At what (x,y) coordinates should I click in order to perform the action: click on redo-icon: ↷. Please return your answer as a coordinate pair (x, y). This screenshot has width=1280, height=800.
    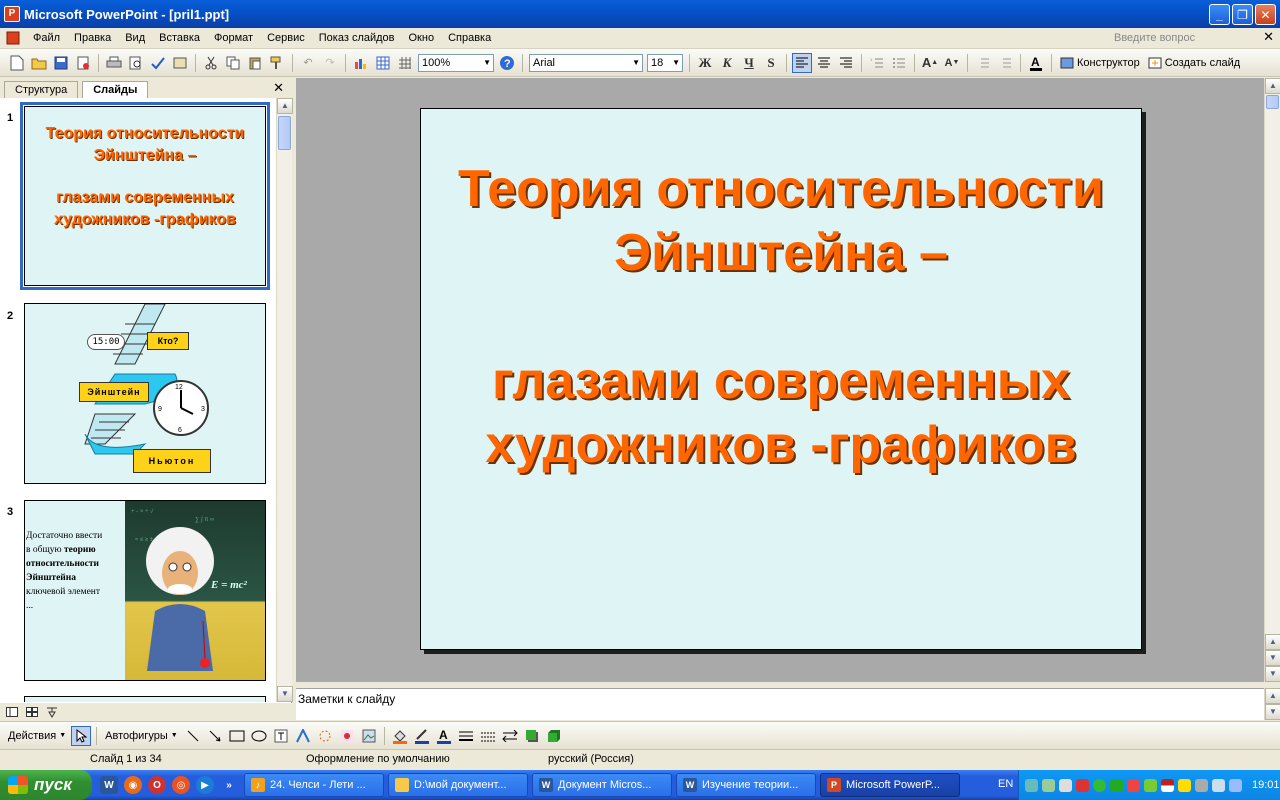
    Looking at the image, I should click on (330, 63).